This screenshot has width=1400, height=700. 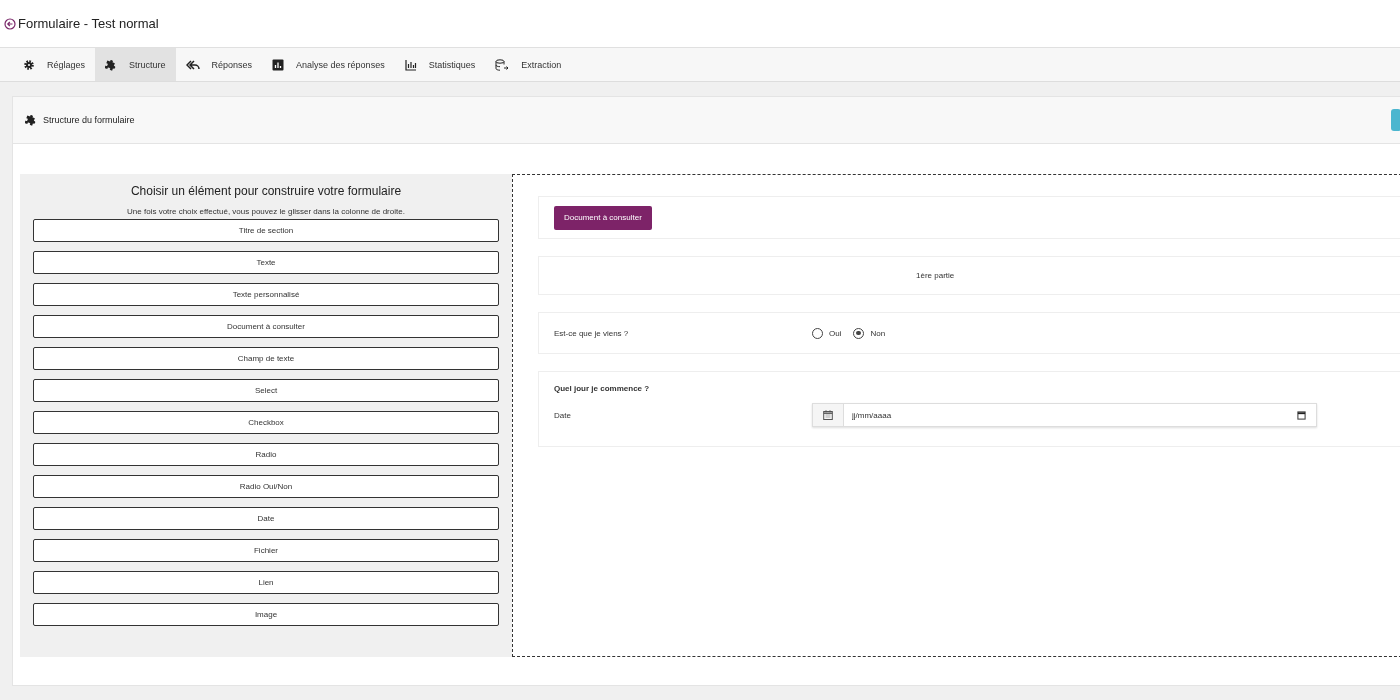 What do you see at coordinates (266, 550) in the screenshot?
I see `element-option: Fichier` at bounding box center [266, 550].